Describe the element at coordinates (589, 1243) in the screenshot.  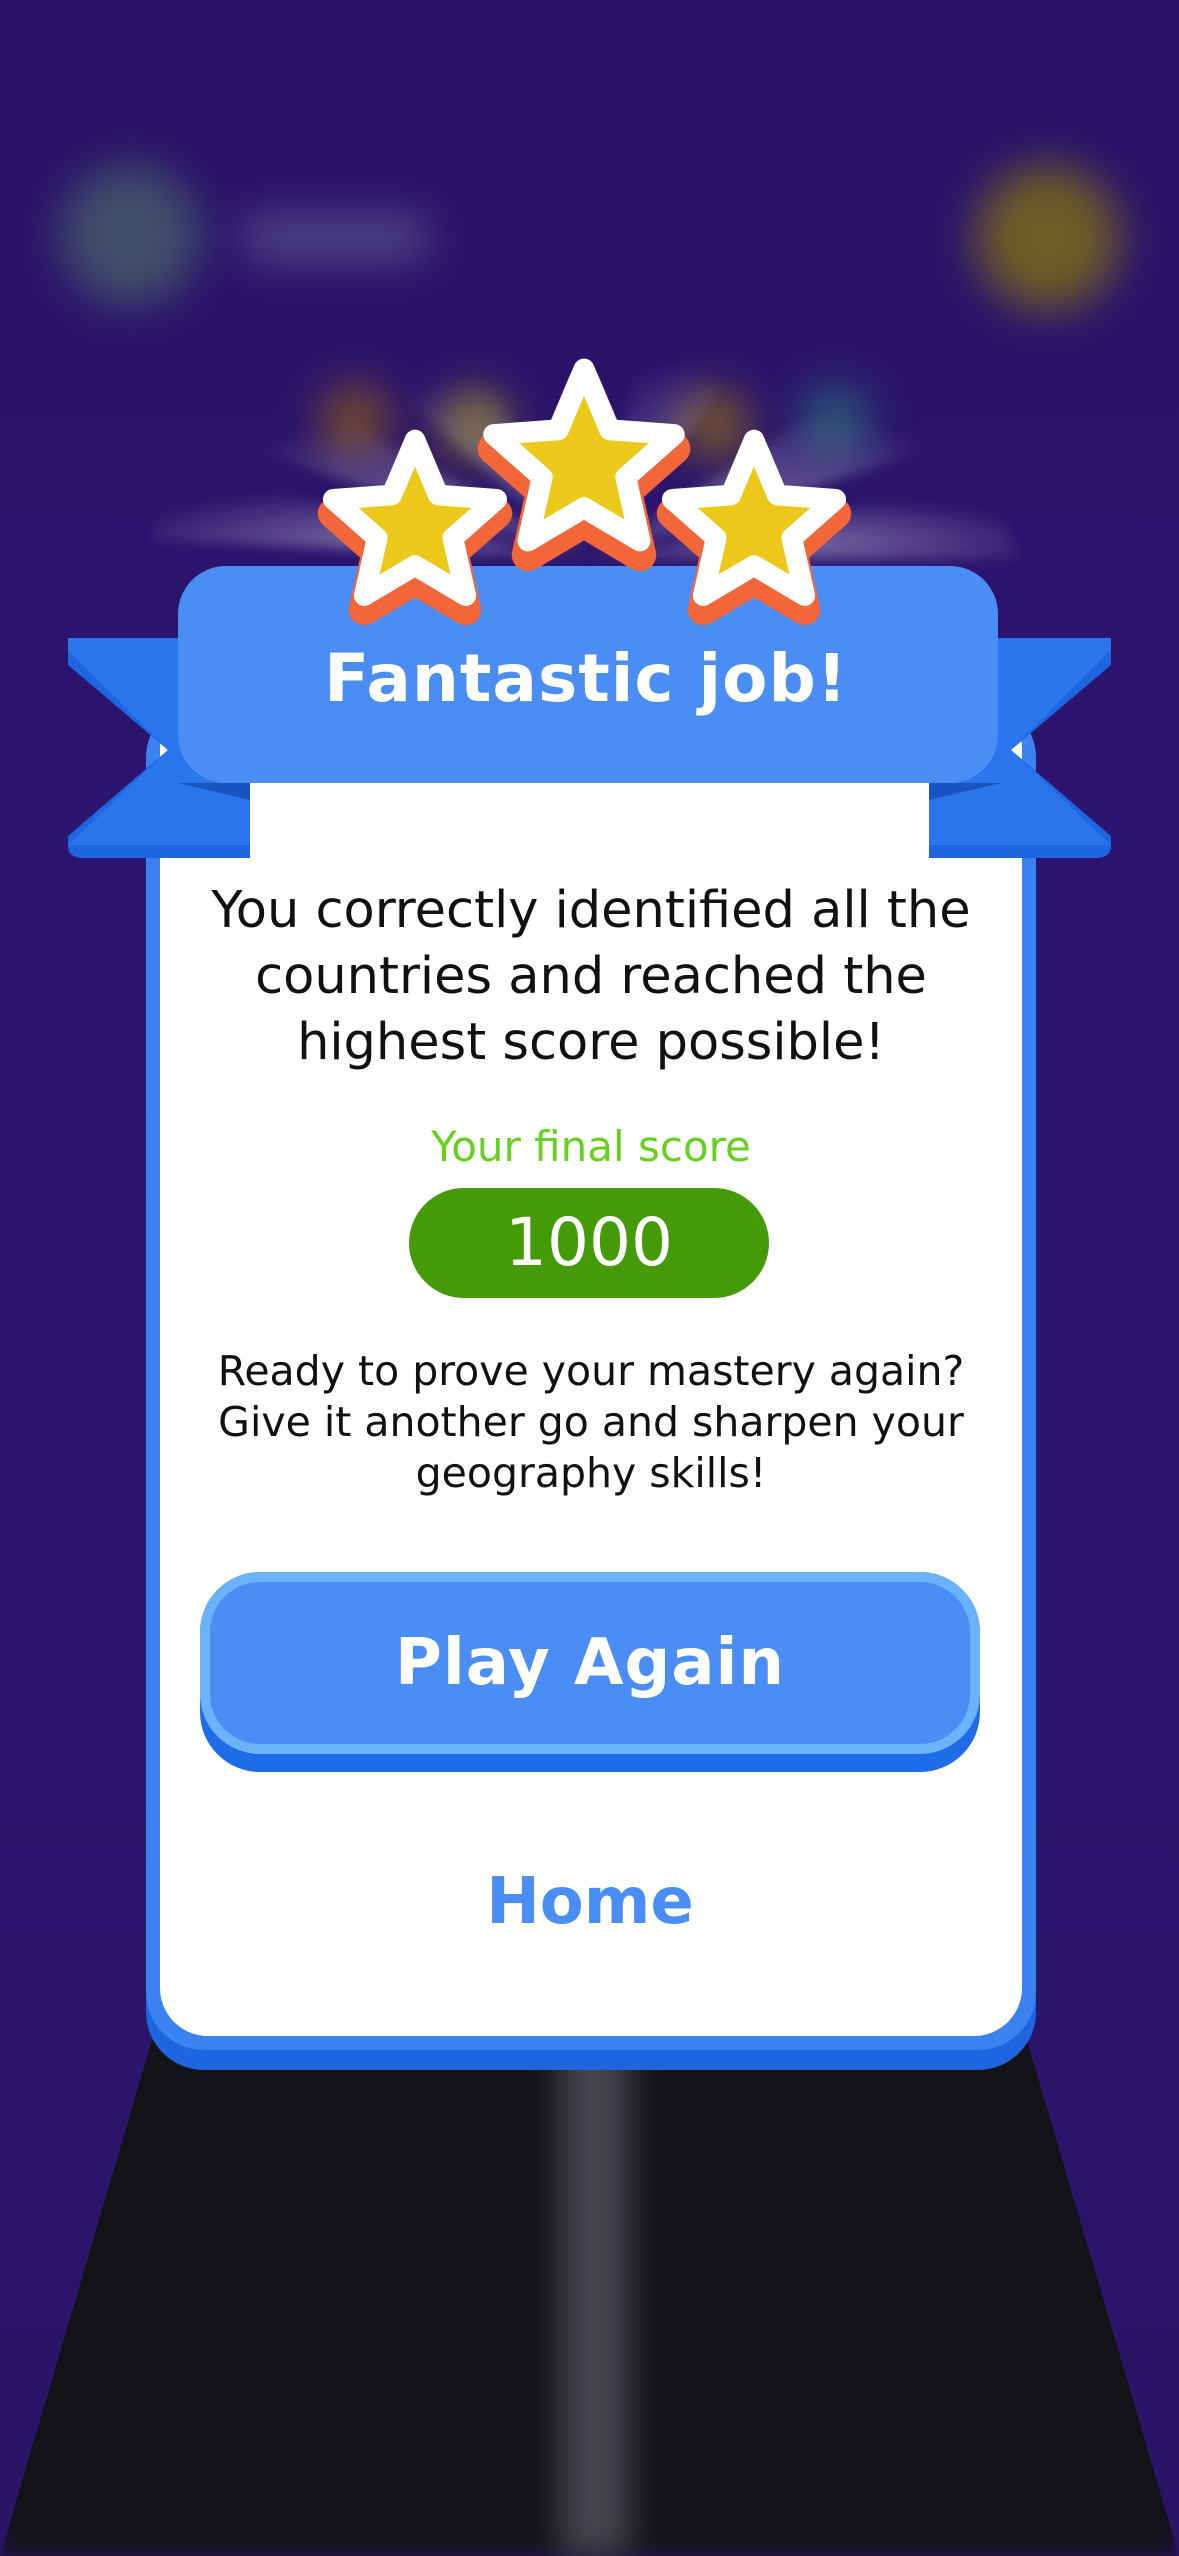
I see `final-score-badge: 1000` at that location.